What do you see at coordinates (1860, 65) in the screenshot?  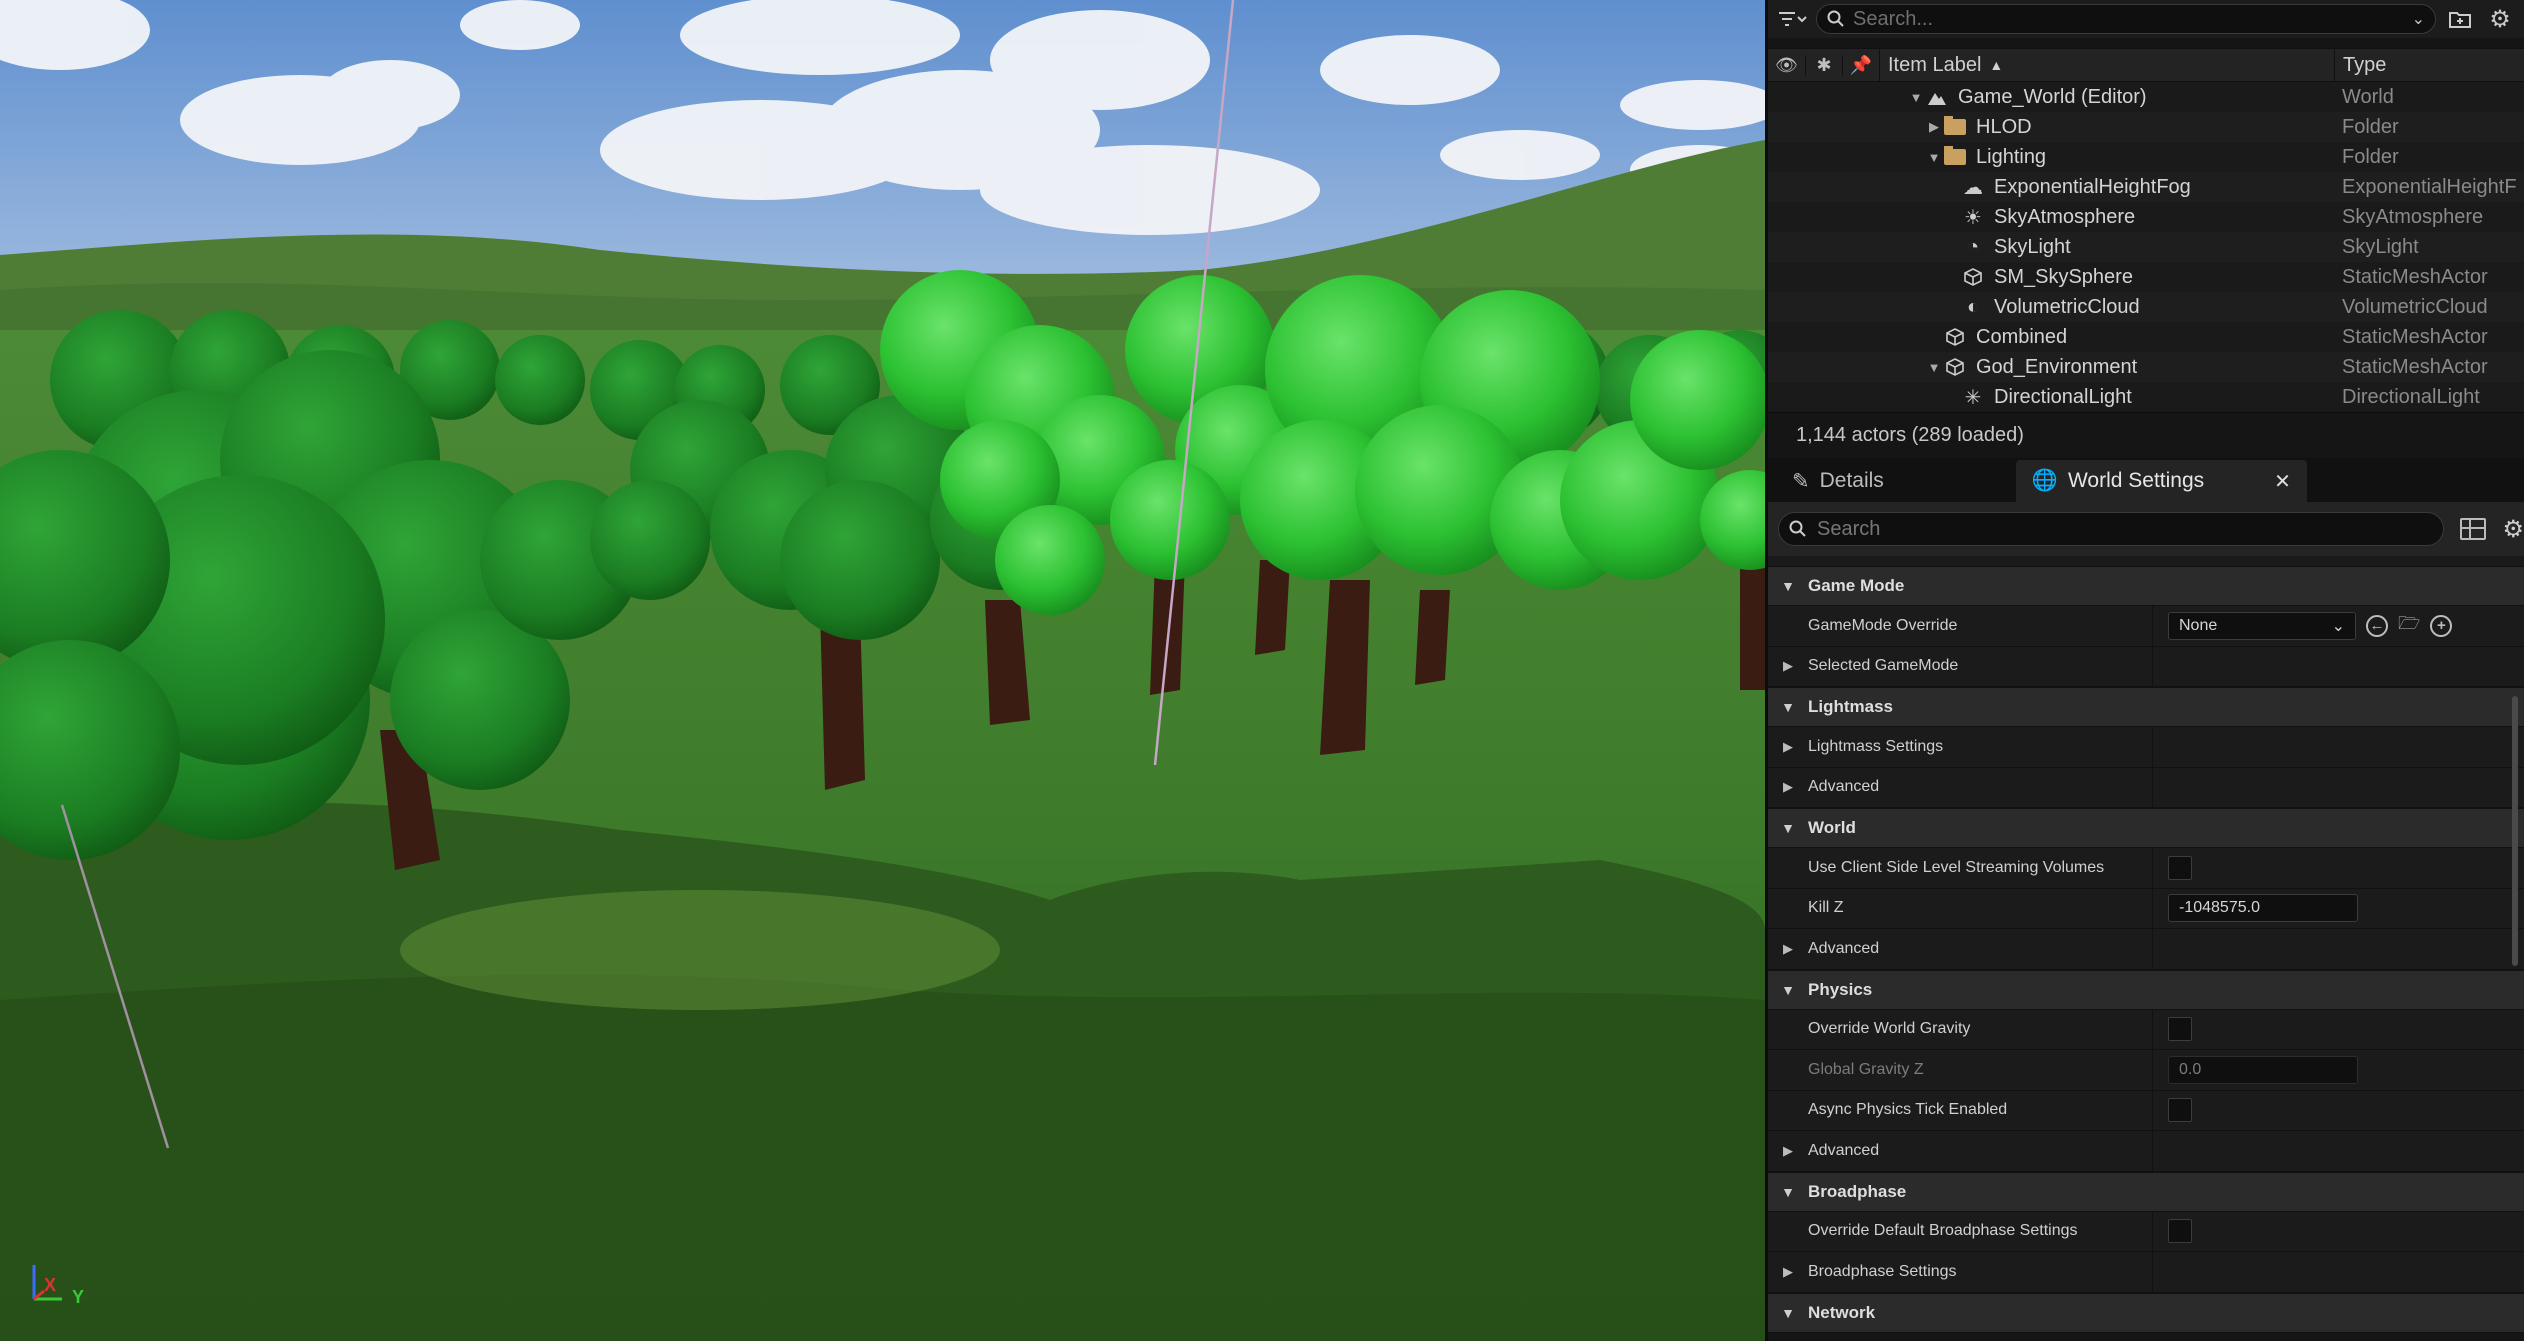 I see `pin-icon: 📌` at bounding box center [1860, 65].